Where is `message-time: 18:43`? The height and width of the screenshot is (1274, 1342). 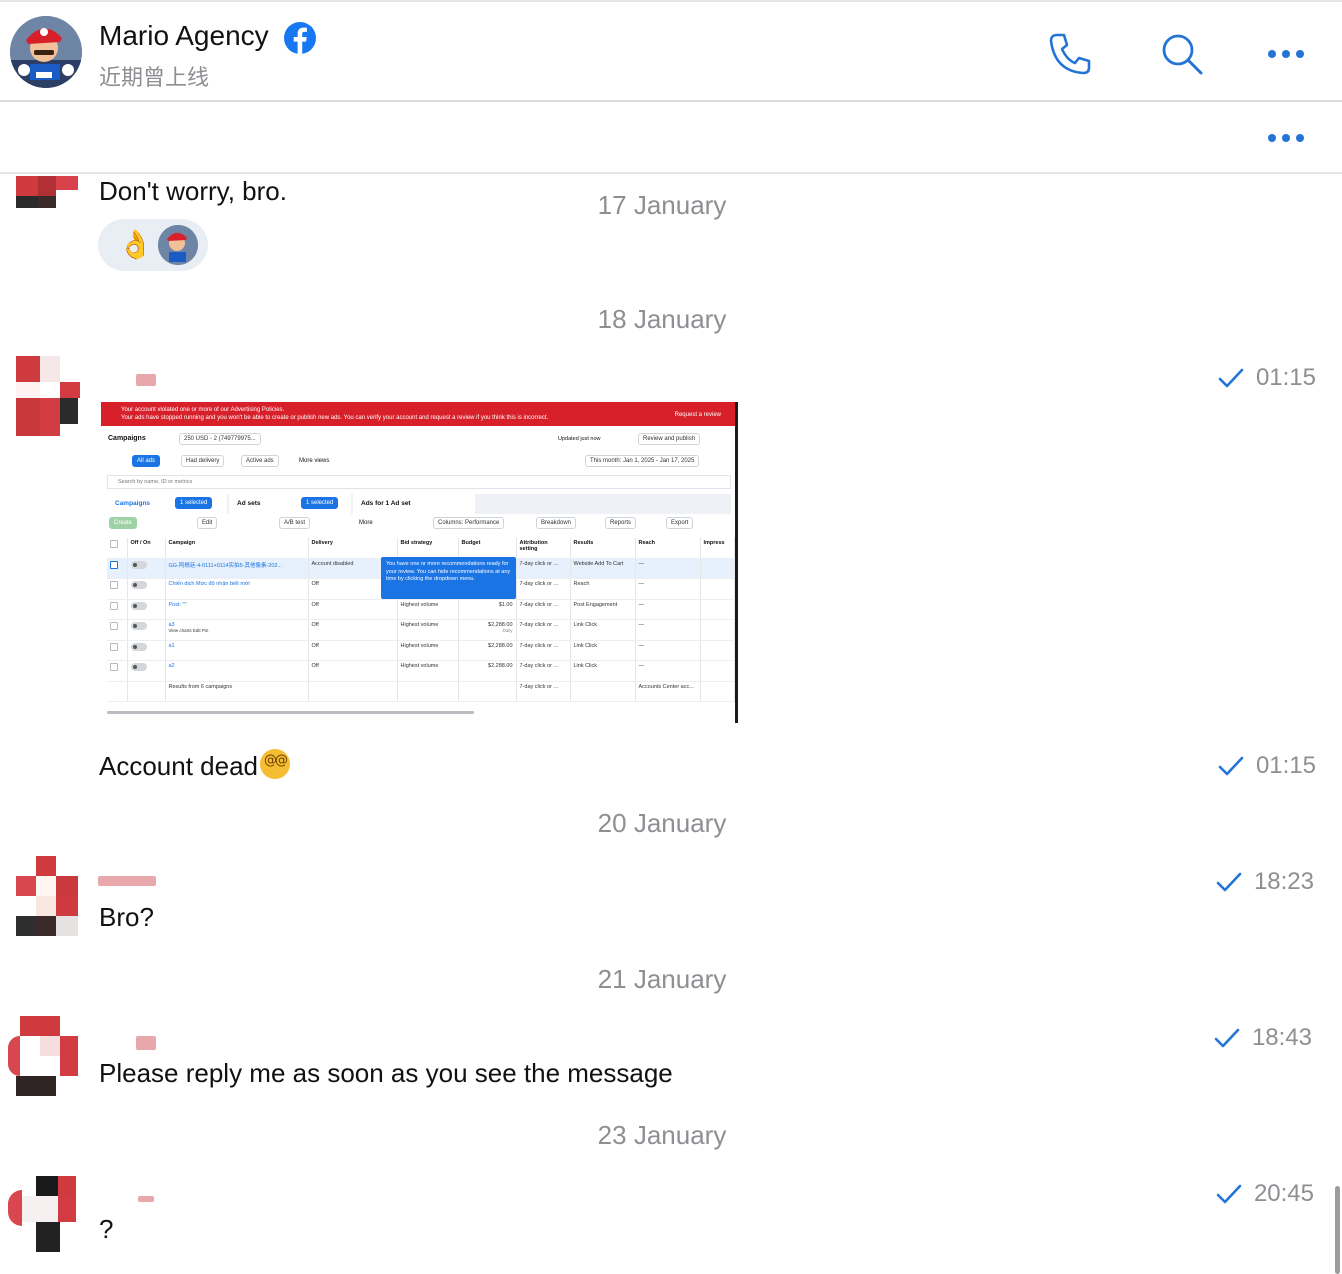 message-time: 18:43 is located at coordinates (1263, 1038).